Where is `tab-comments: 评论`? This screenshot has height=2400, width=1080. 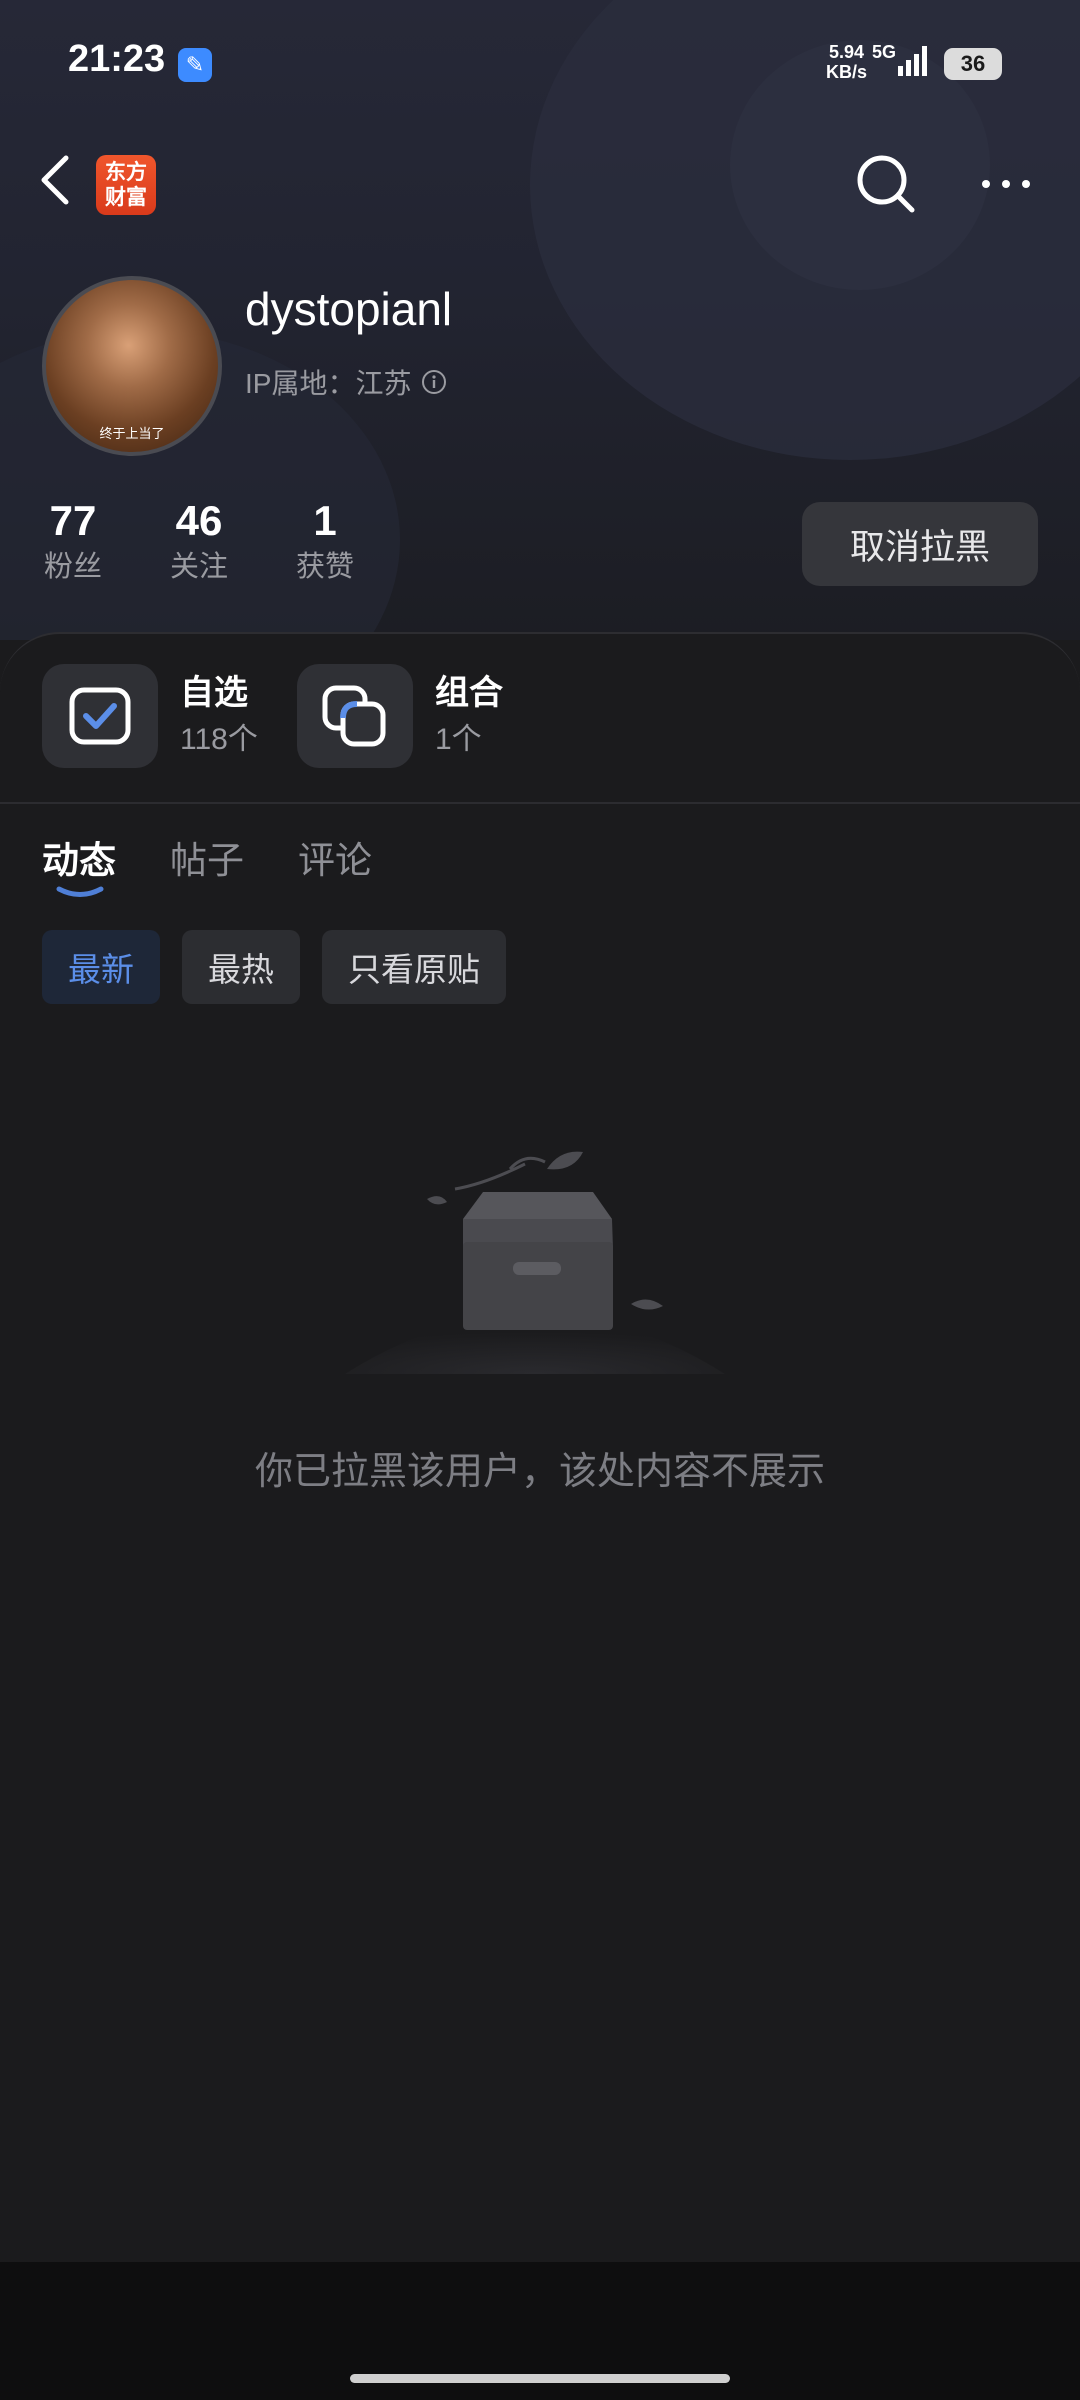
tab-comments: 评论 is located at coordinates (335, 857).